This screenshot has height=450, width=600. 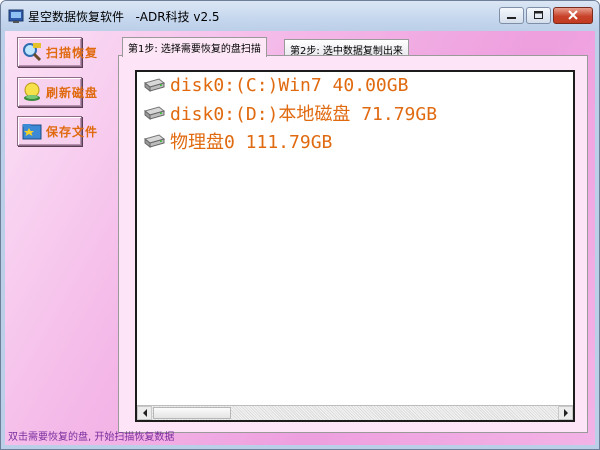 I want to click on close-button, so click(x=573, y=15).